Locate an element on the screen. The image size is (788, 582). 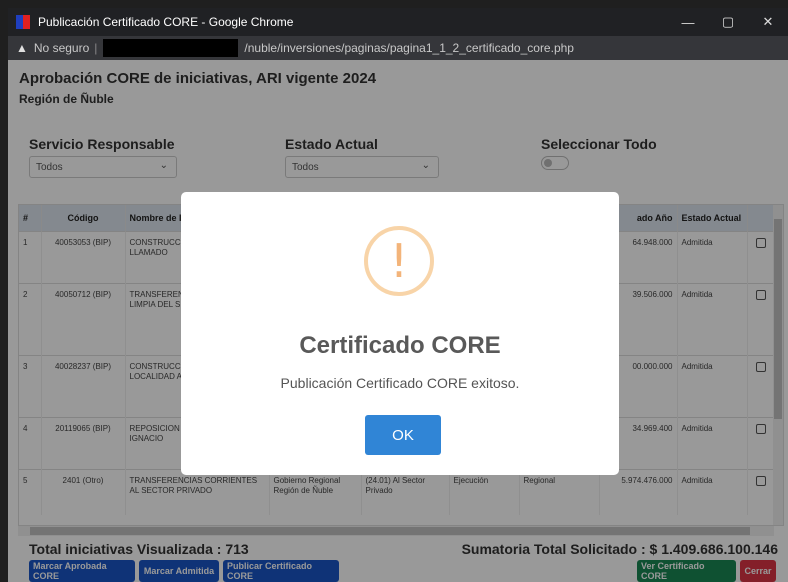
minimize-button: — is located at coordinates (688, 22).